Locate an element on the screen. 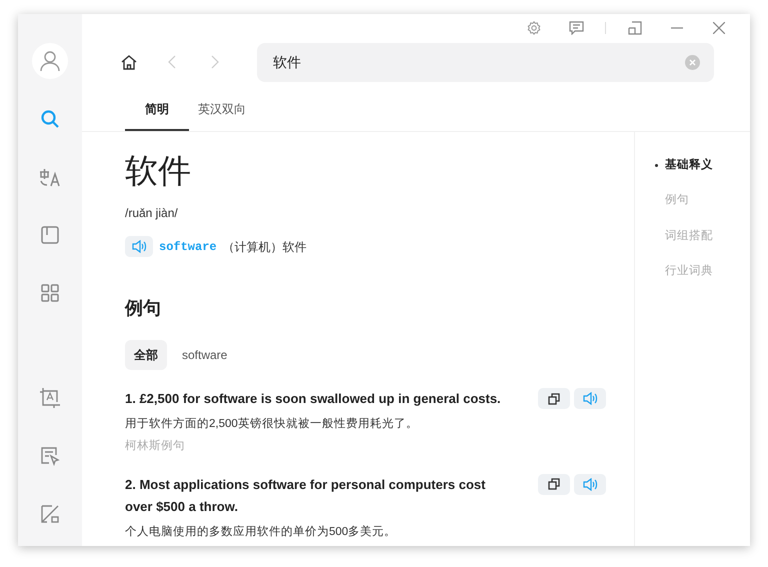  example-sentence: 1. £2,500 for software is soon swallowed up in general costs. is located at coordinates (313, 399).